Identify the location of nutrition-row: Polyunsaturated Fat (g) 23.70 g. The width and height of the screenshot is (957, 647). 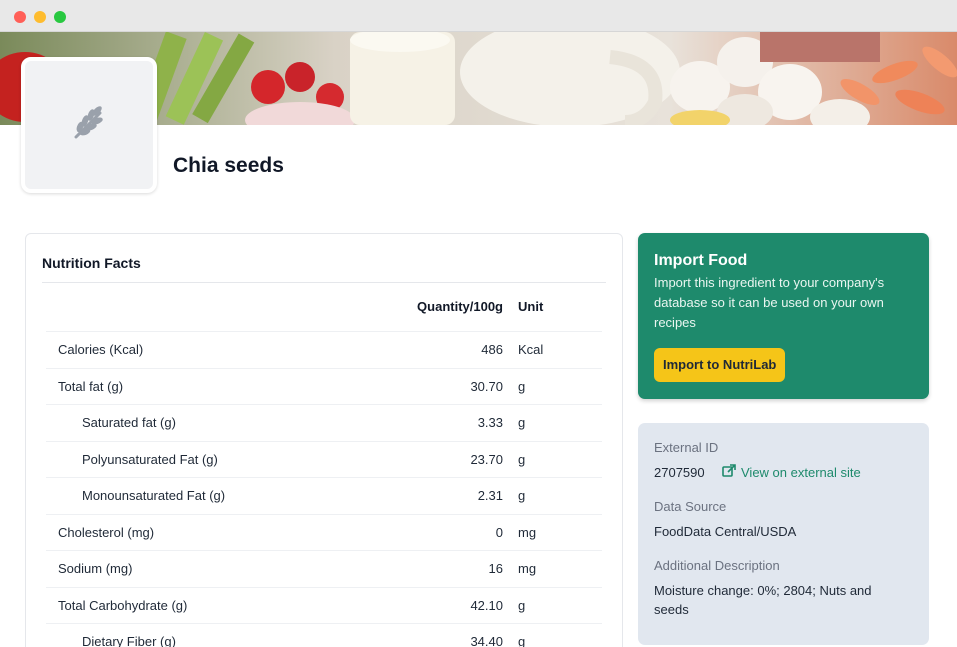
(324, 458).